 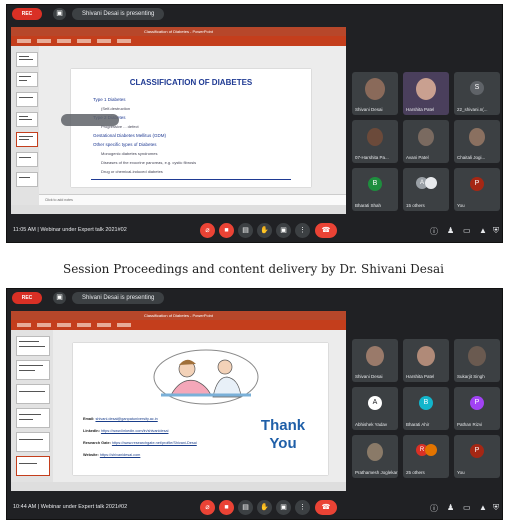 I want to click on avatar: P, so click(x=477, y=451).